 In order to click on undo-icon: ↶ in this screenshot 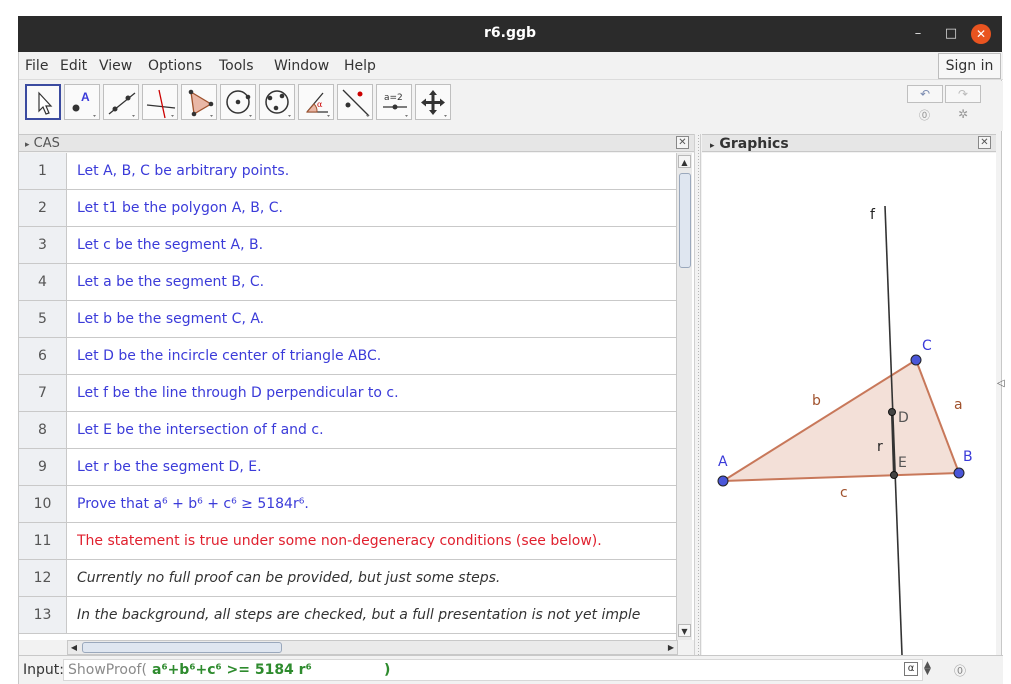, I will do `click(925, 94)`.